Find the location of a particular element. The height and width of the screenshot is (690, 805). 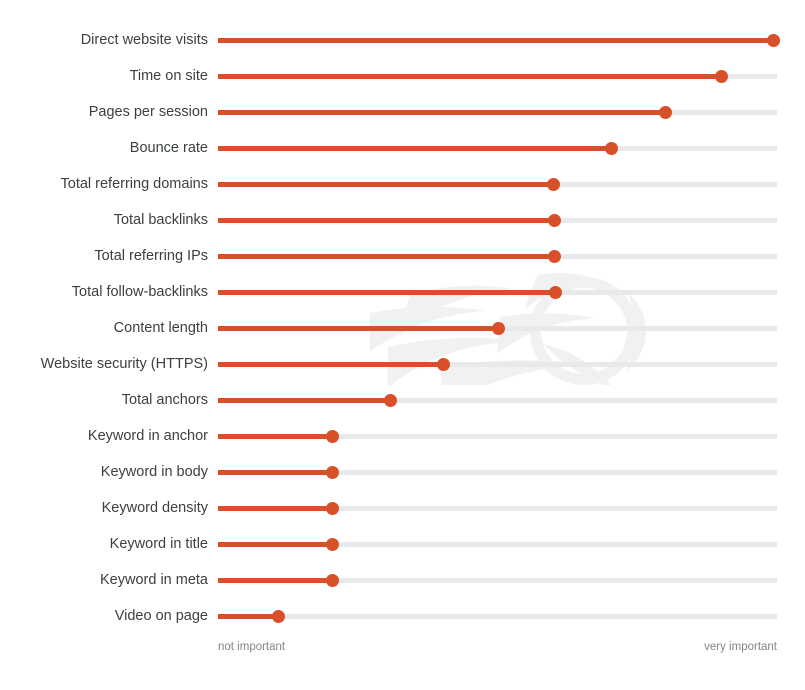

category-label: Total referring domains is located at coordinates (134, 184).